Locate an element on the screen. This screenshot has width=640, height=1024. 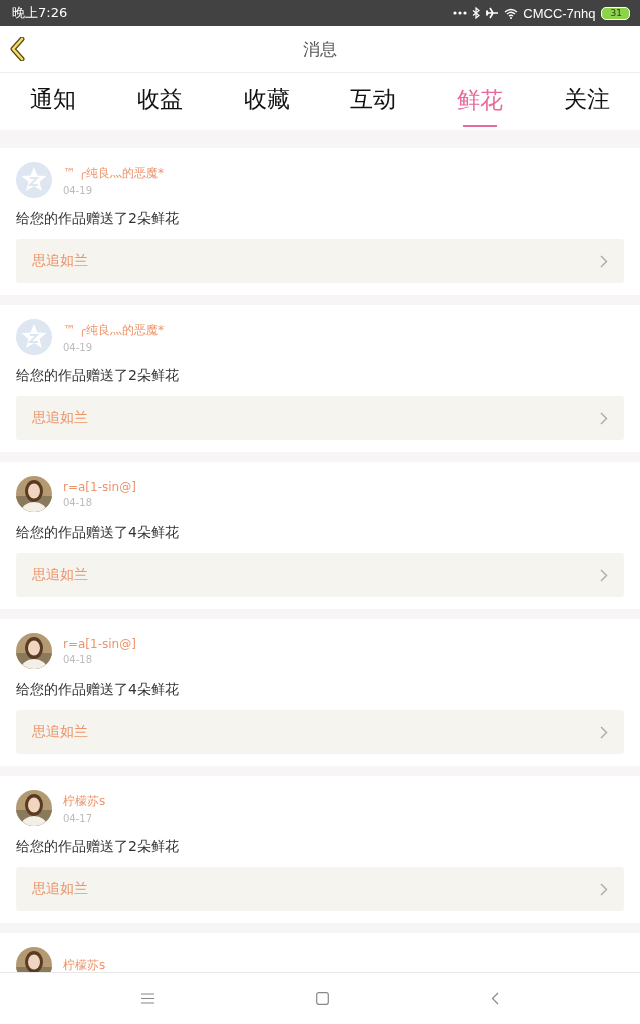
home-icon is located at coordinates (322, 998).